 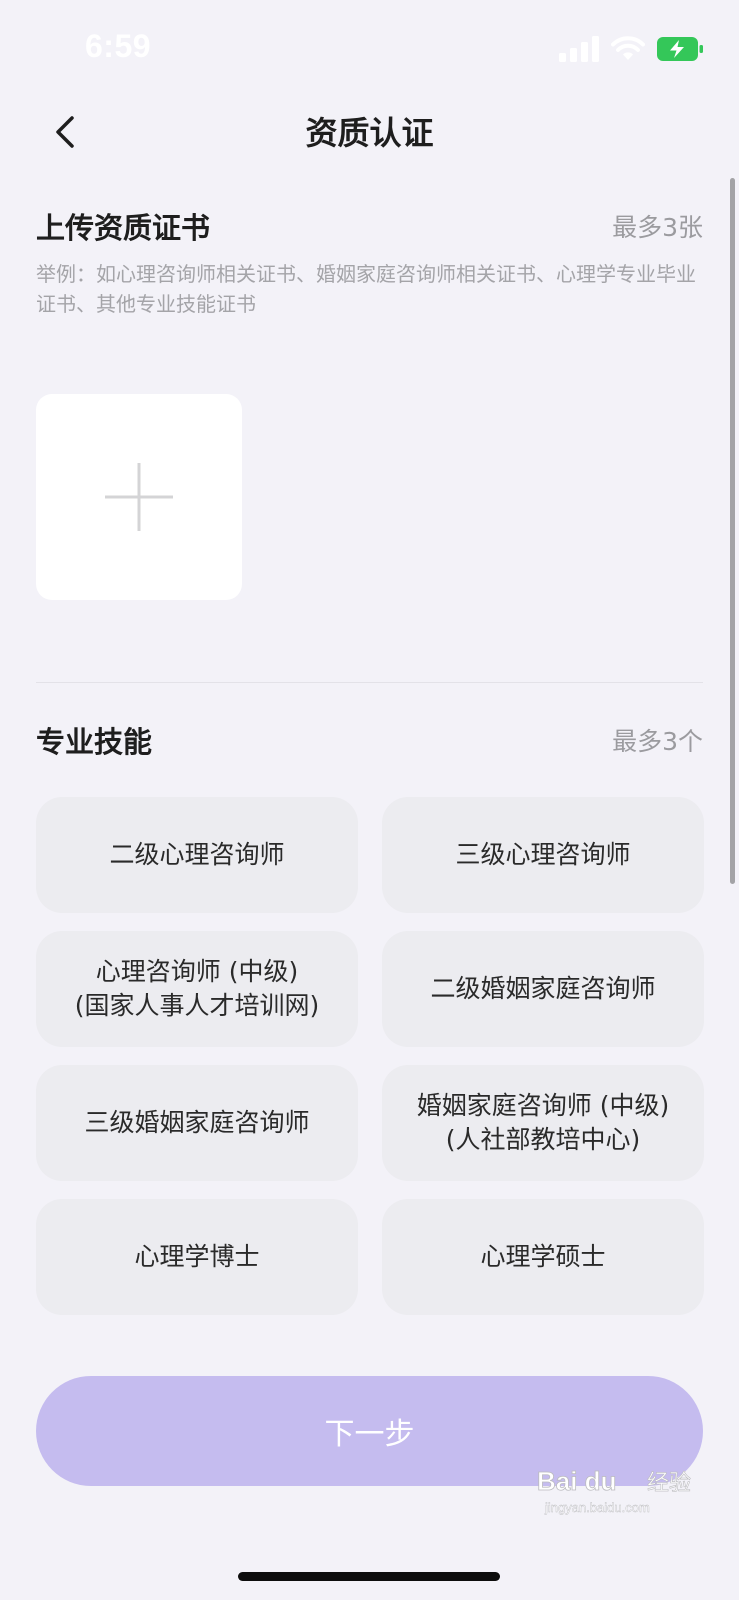 I want to click on status-bar: 6:59, so click(x=369, y=50).